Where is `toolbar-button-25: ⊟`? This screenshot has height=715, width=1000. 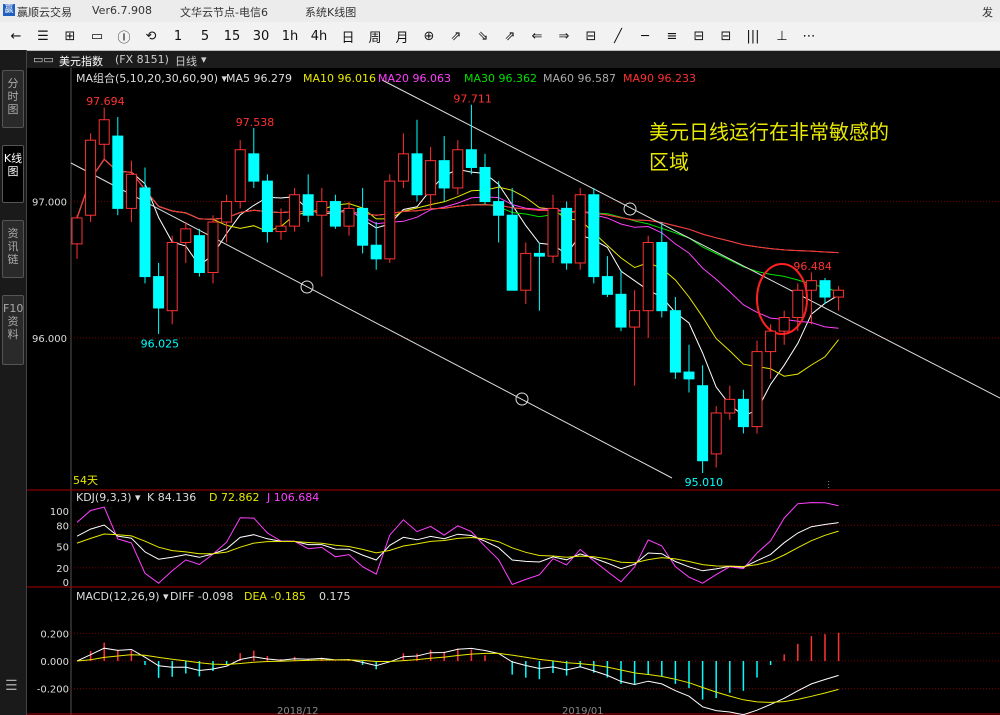
toolbar-button-25: ⊟ is located at coordinates (699, 36).